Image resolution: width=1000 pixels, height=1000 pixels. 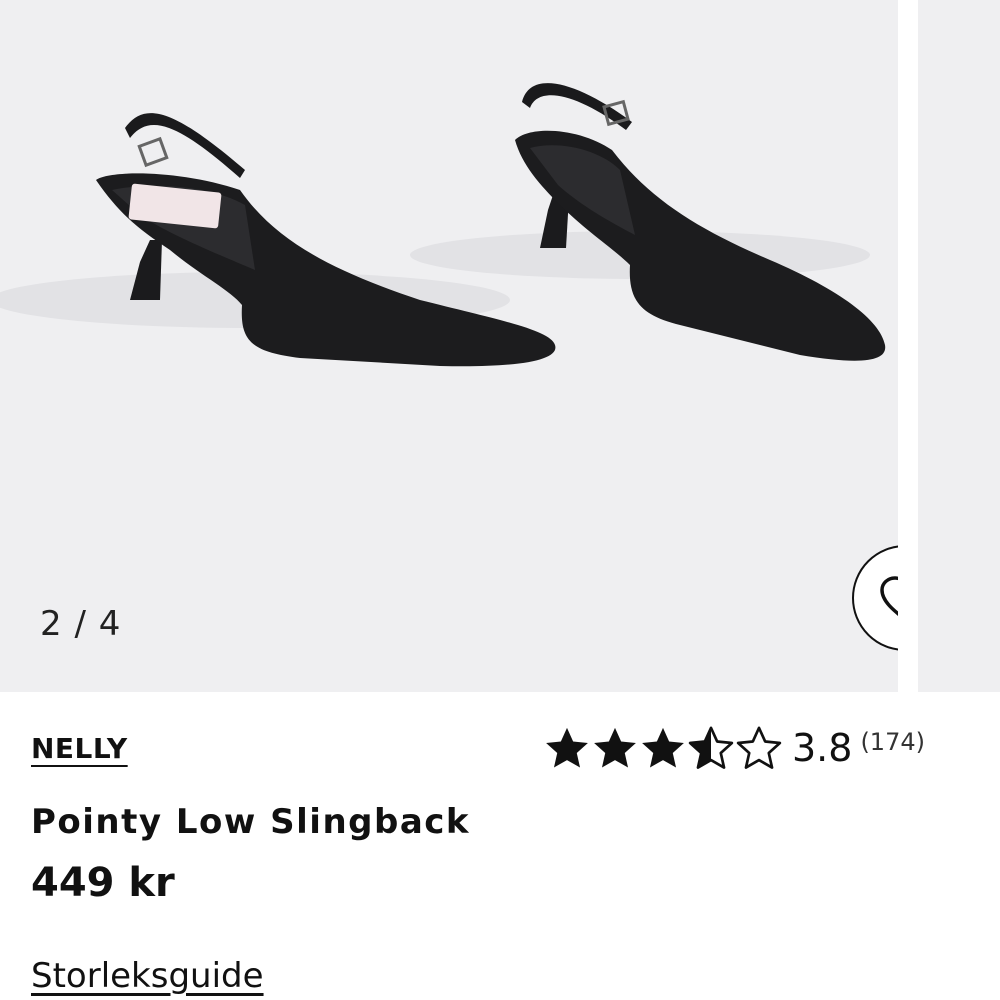 I want to click on star-empty-icon, so click(x=759, y=747).